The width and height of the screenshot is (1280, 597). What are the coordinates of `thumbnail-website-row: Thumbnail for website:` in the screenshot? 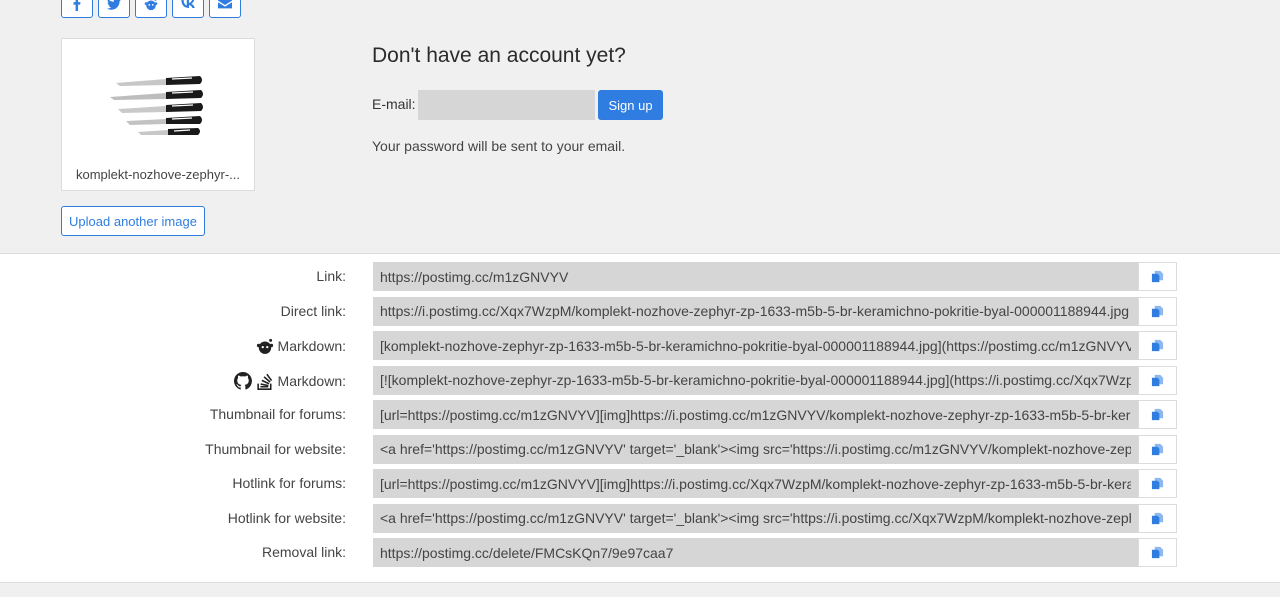 It's located at (640, 452).